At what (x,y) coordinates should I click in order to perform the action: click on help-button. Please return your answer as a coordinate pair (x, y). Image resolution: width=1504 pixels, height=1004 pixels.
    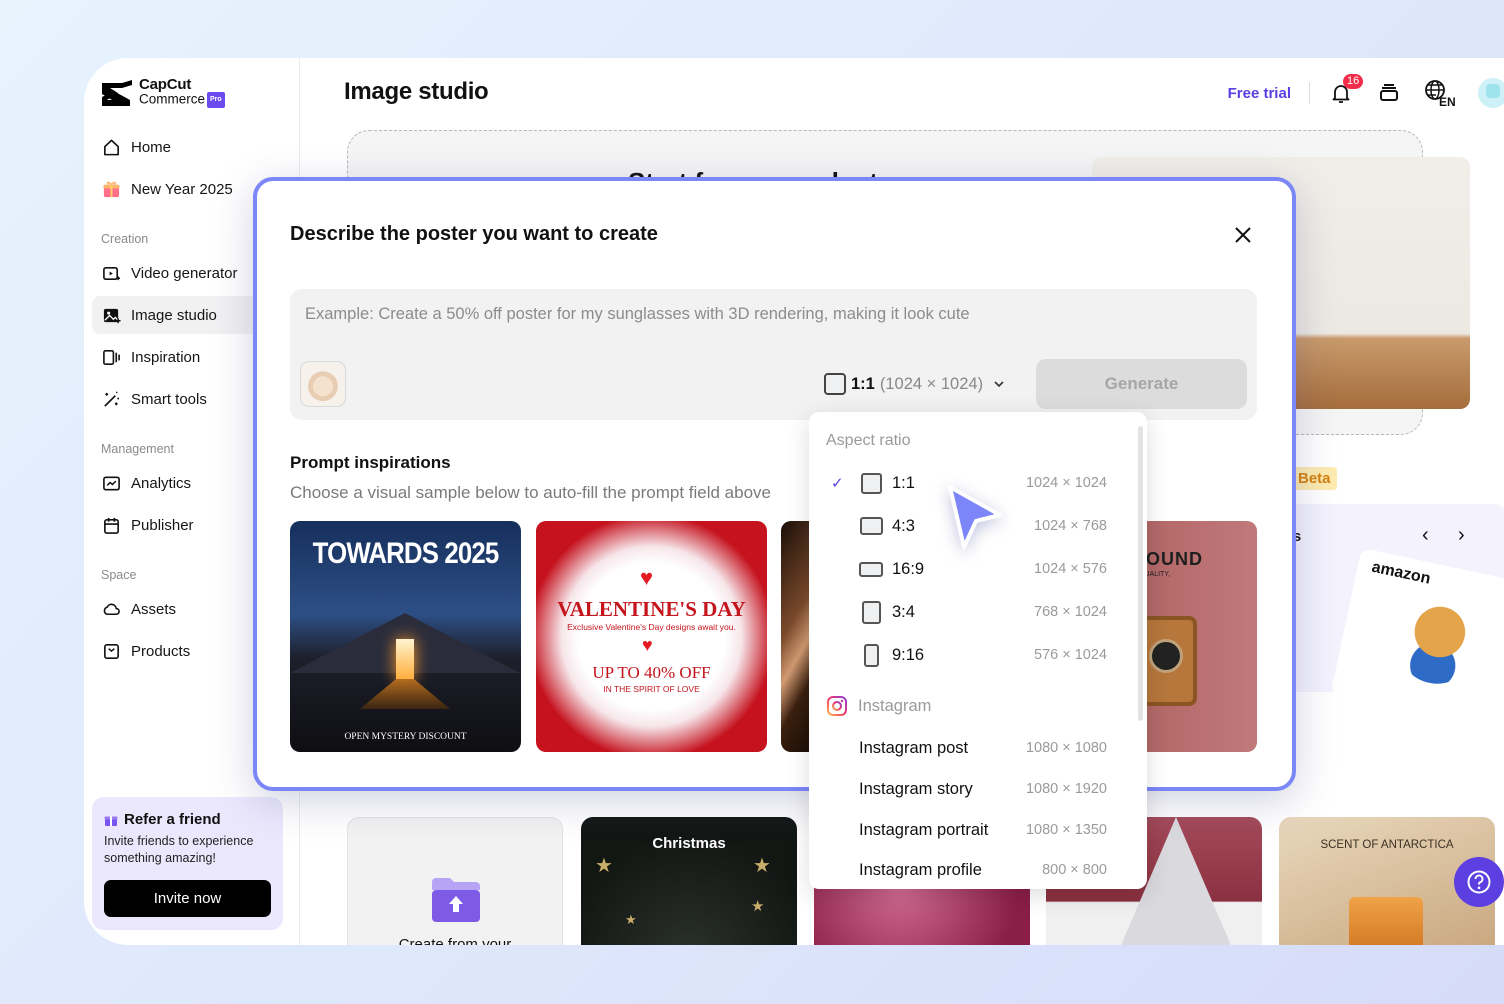
    Looking at the image, I should click on (1479, 882).